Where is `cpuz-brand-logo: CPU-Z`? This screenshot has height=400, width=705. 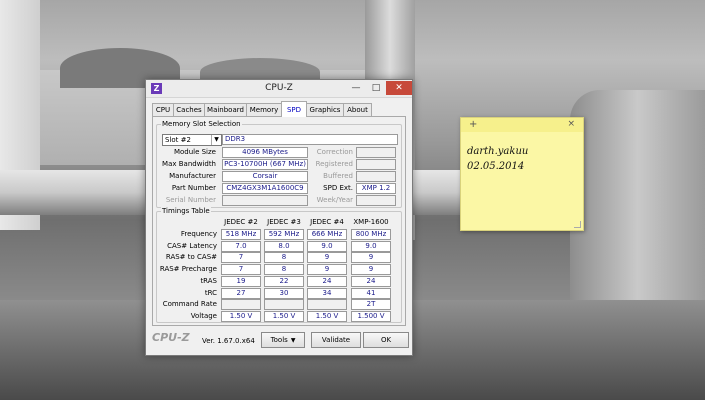
cpuz-brand-logo: CPU-Z is located at coordinates (171, 337).